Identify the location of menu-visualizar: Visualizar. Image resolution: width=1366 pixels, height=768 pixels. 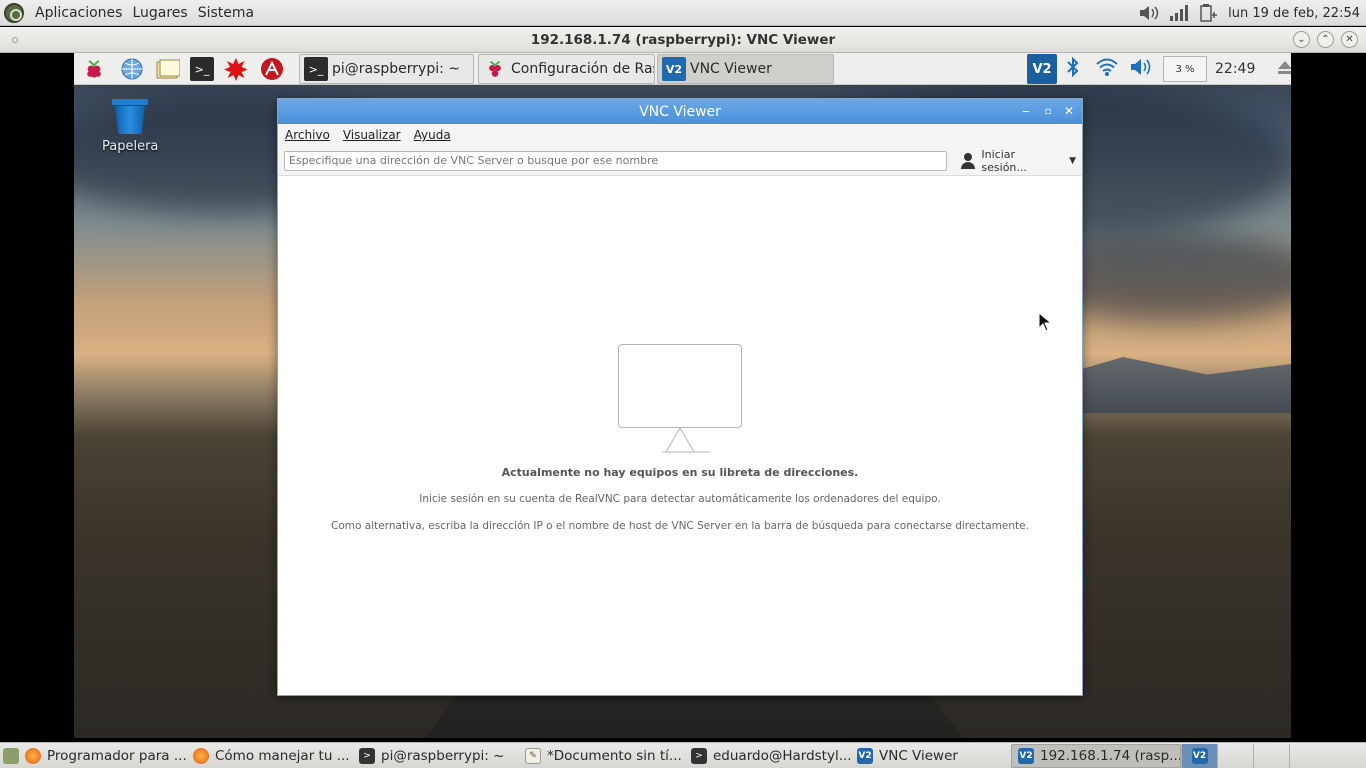
(372, 135).